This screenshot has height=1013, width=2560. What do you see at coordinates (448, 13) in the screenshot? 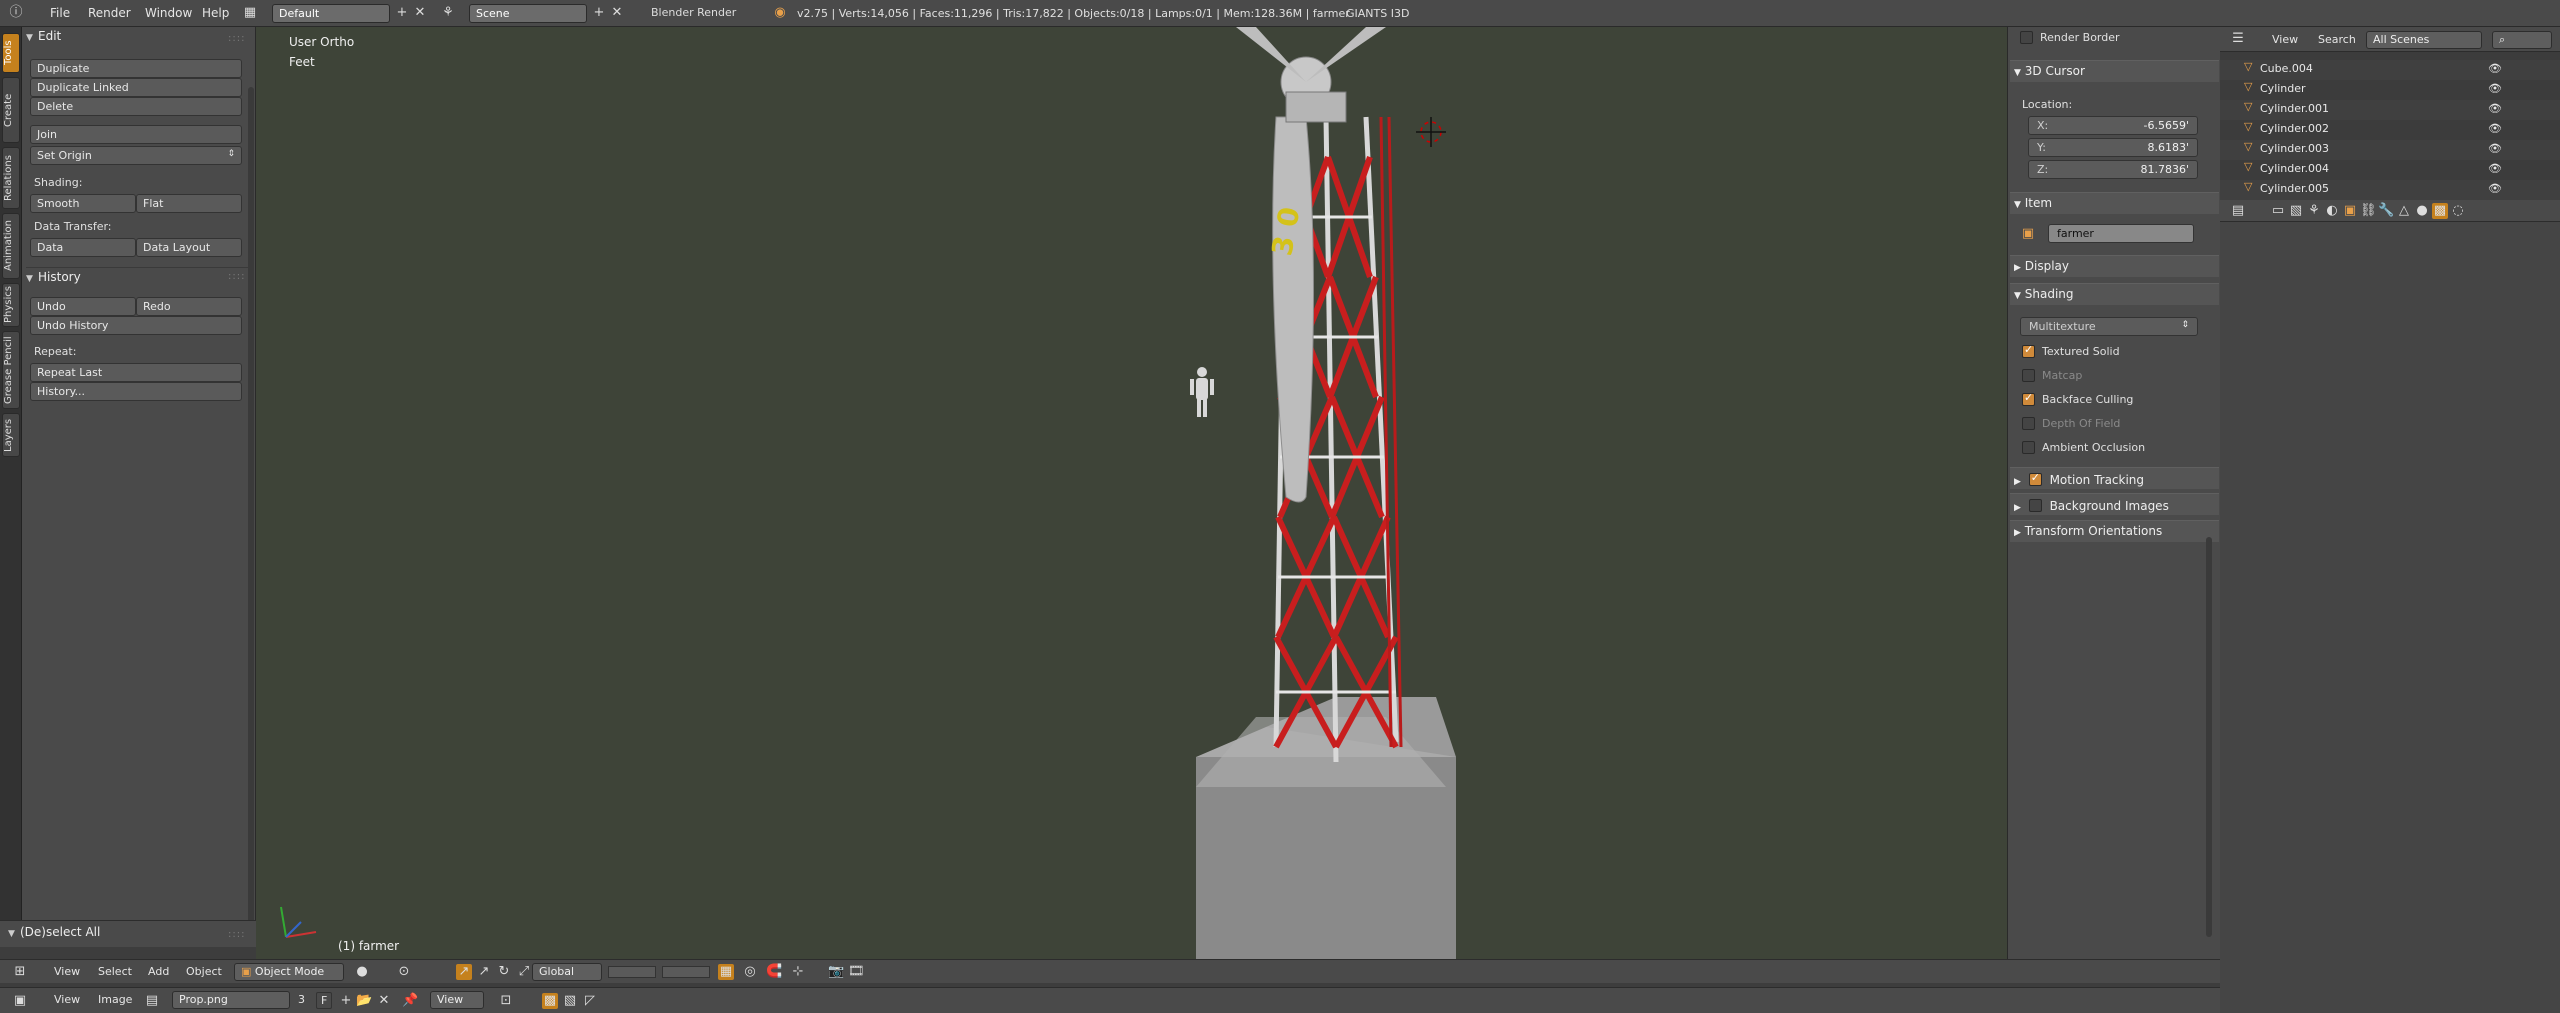
I see `scene-icon: ⚘` at bounding box center [448, 13].